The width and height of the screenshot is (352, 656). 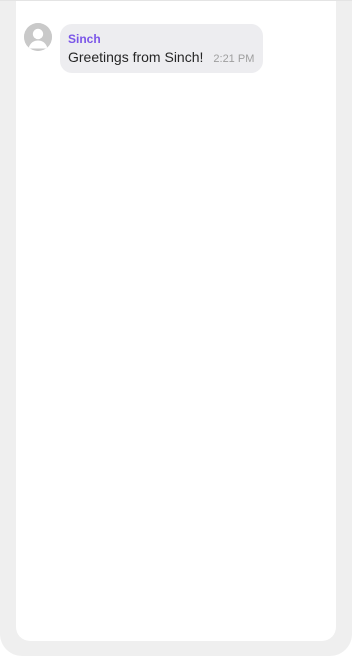 I want to click on message-bubble: Sinch Greetings from Sinch! 2:21 PM, so click(x=162, y=48).